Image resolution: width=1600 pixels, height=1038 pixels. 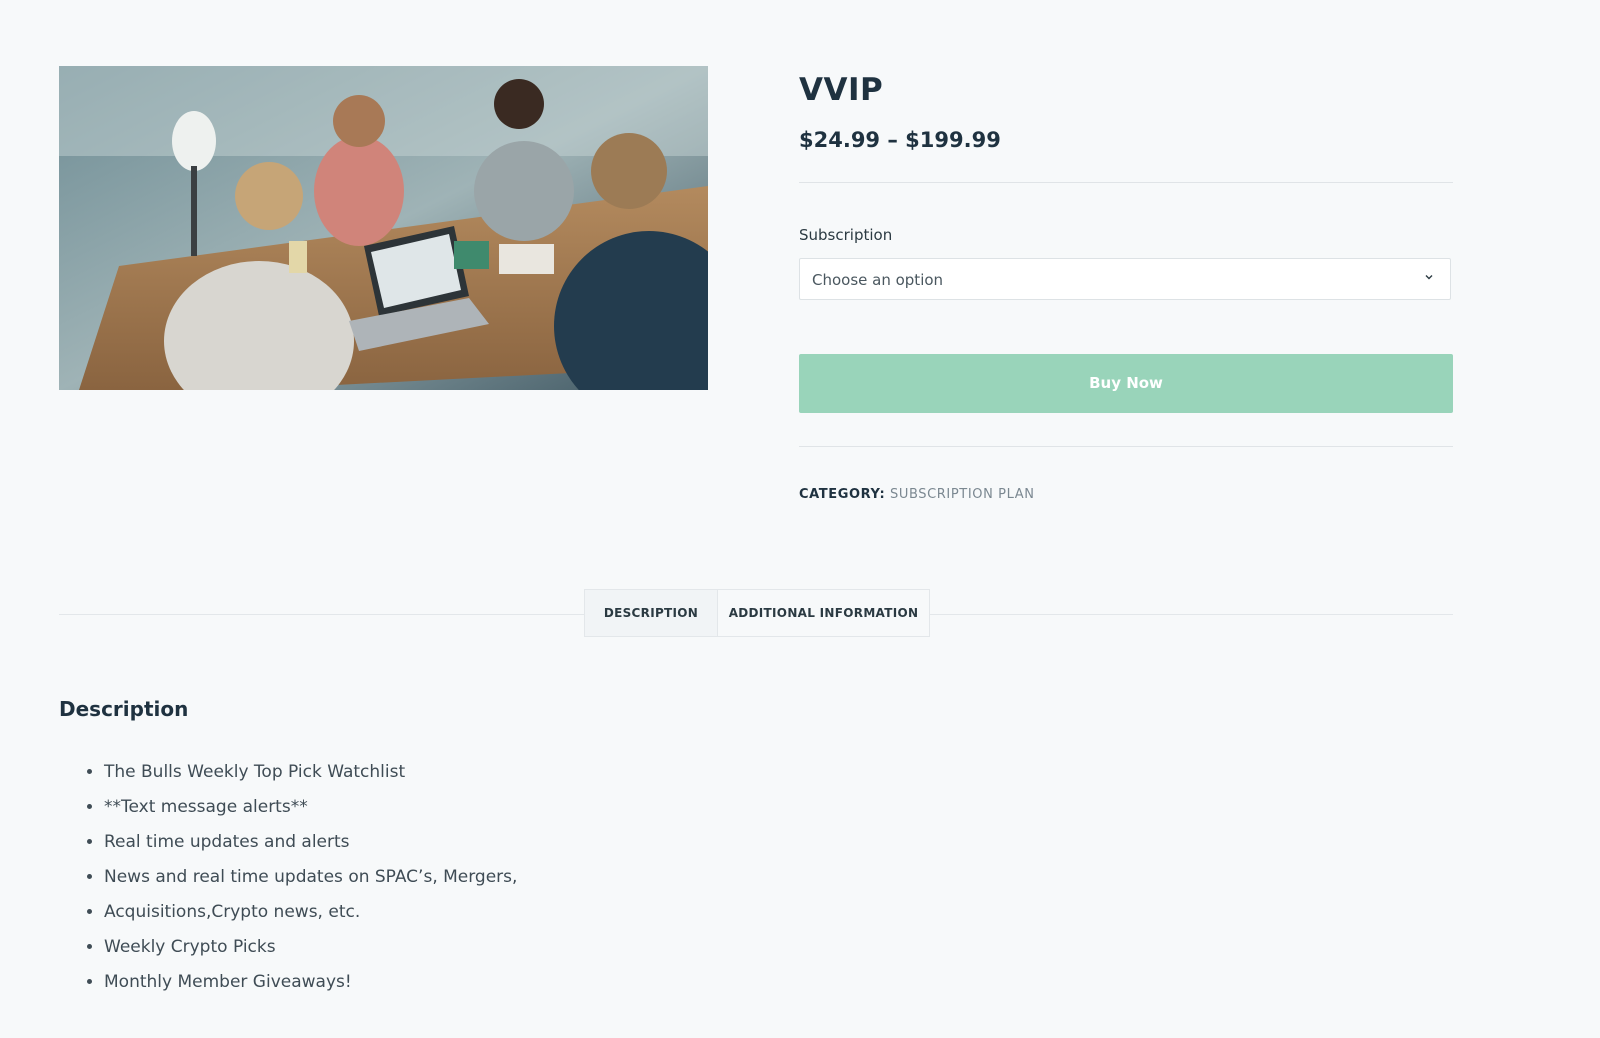 What do you see at coordinates (531, 912) in the screenshot?
I see `list-item: Acquisitions,Crypto news, etc.` at bounding box center [531, 912].